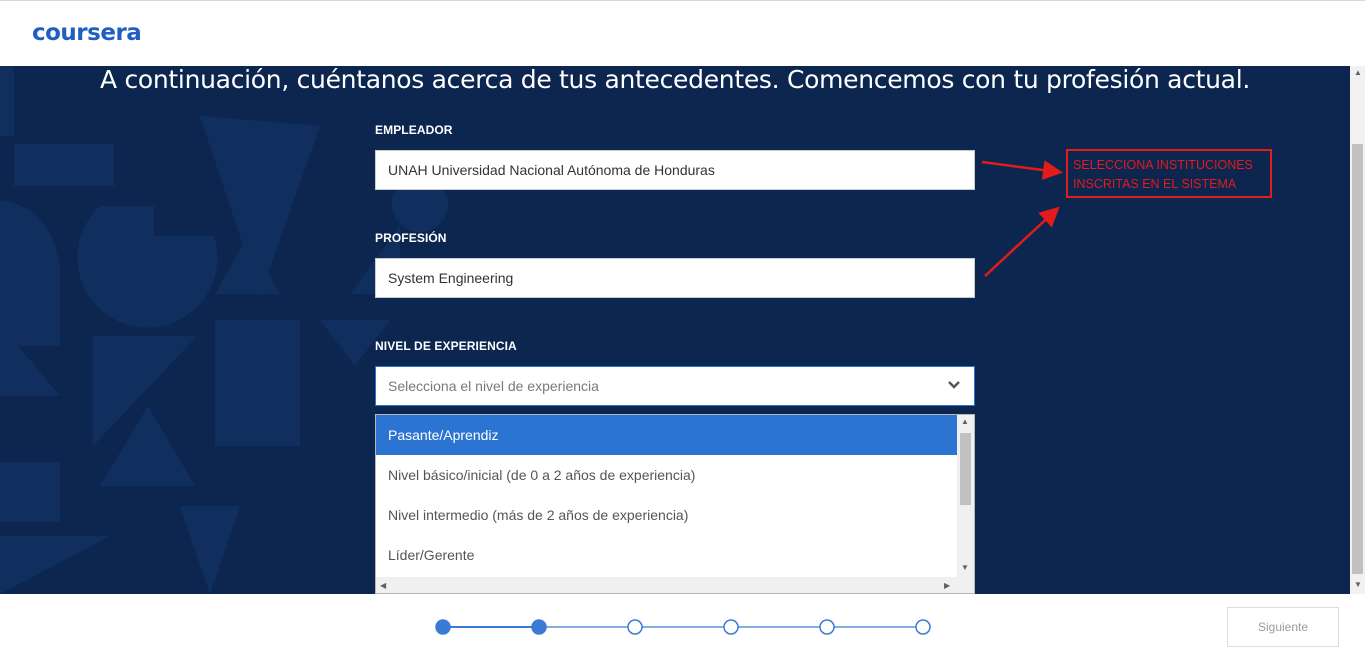 The width and height of the screenshot is (1365, 657). I want to click on annotation-line-2: INSCRITAS EN EL SISTEMA, so click(1155, 184).